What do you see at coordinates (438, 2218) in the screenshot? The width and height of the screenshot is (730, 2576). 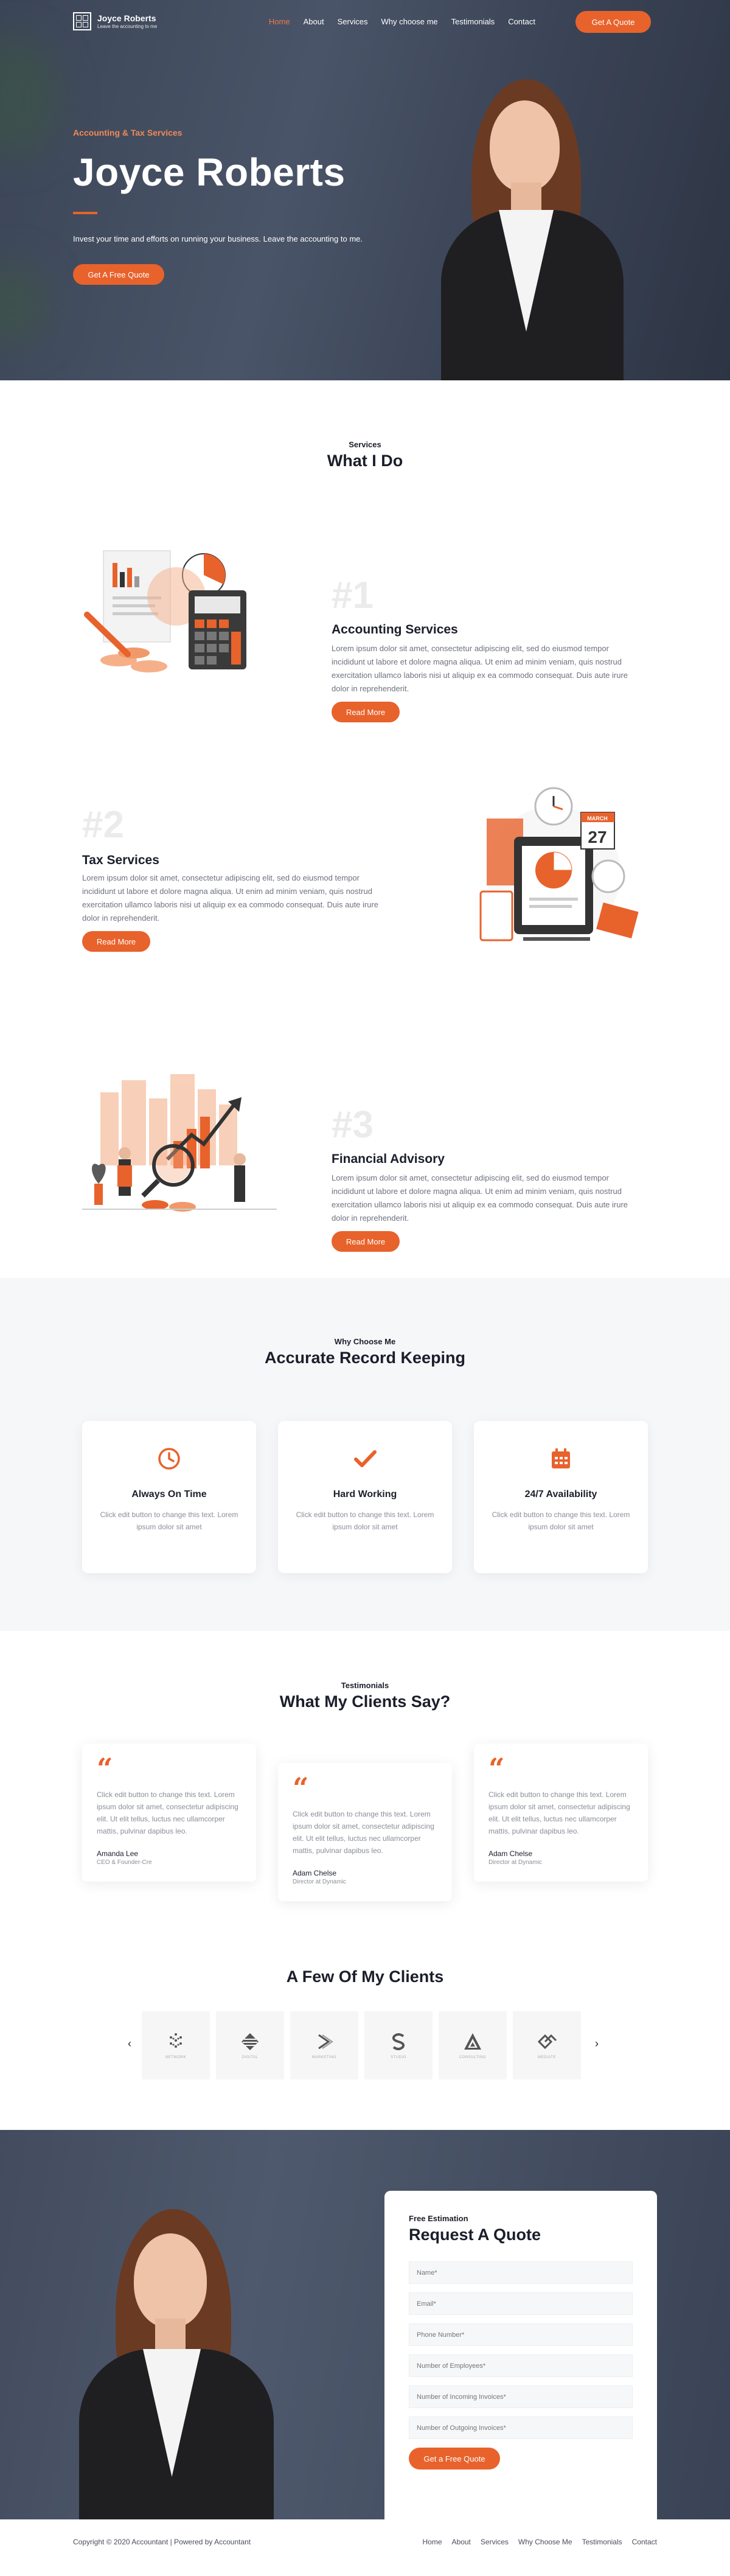 I see `quote-eyebrow: Free Estimation` at bounding box center [438, 2218].